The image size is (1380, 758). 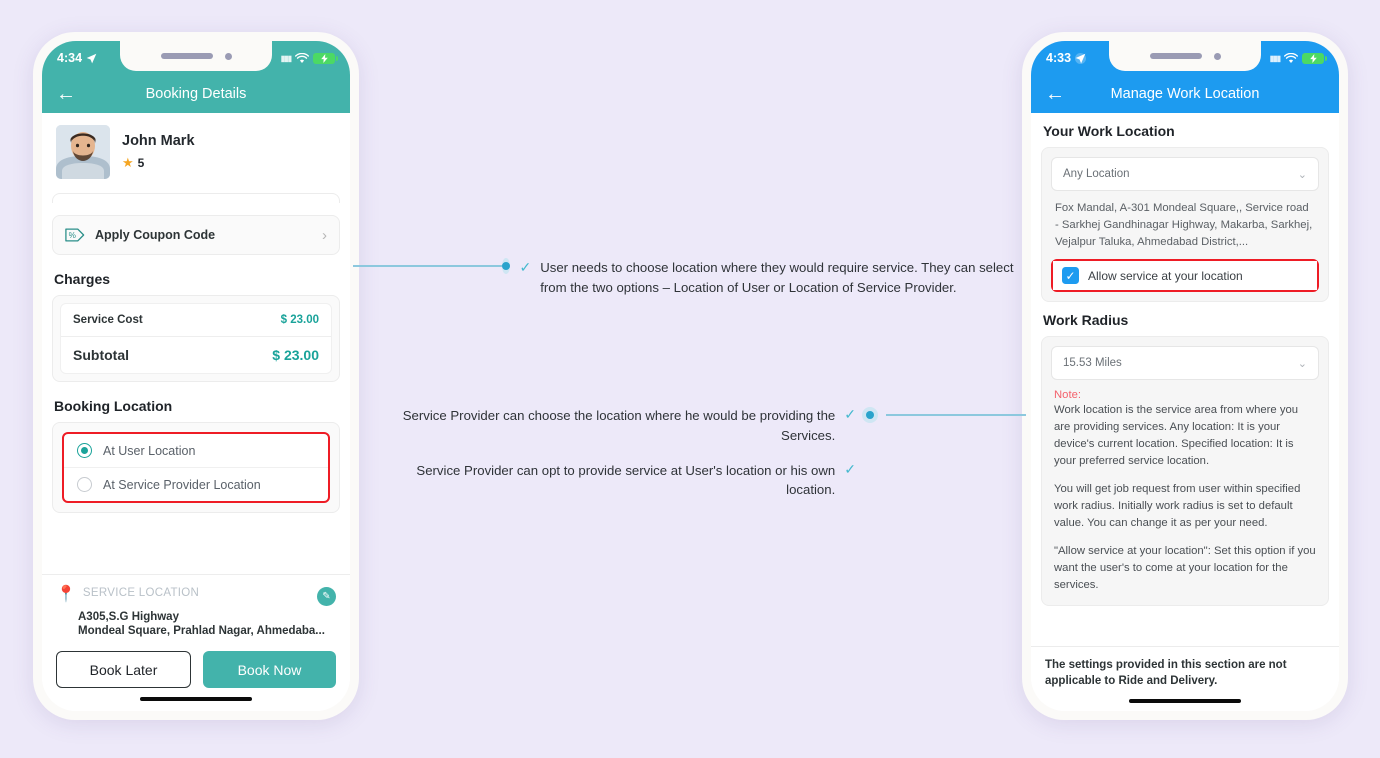 What do you see at coordinates (82, 279) in the screenshot?
I see `charges-heading: Charges` at bounding box center [82, 279].